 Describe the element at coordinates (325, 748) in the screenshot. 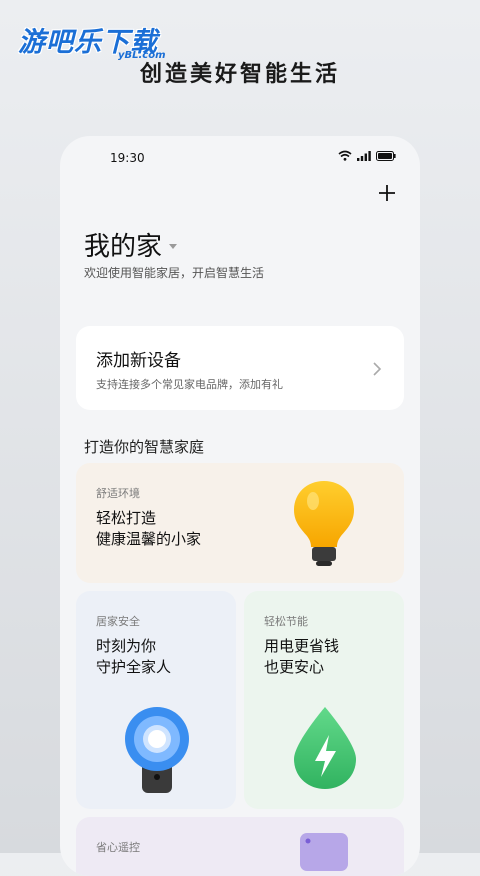

I see `energy-drop-icon` at that location.